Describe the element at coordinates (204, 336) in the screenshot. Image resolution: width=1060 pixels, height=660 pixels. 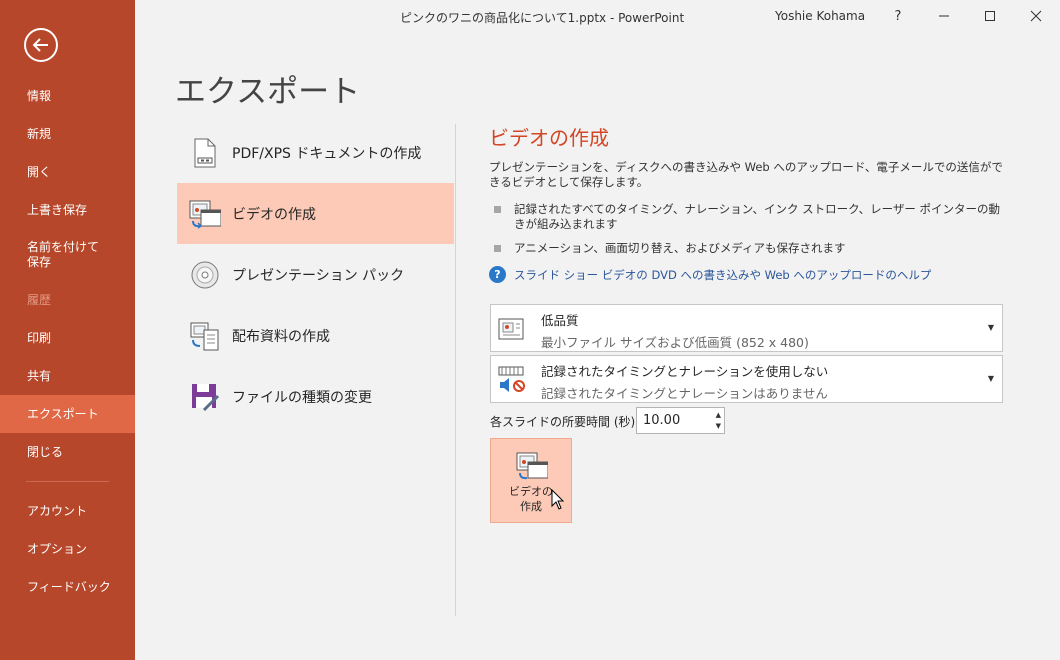
I see `handouts-icon` at that location.